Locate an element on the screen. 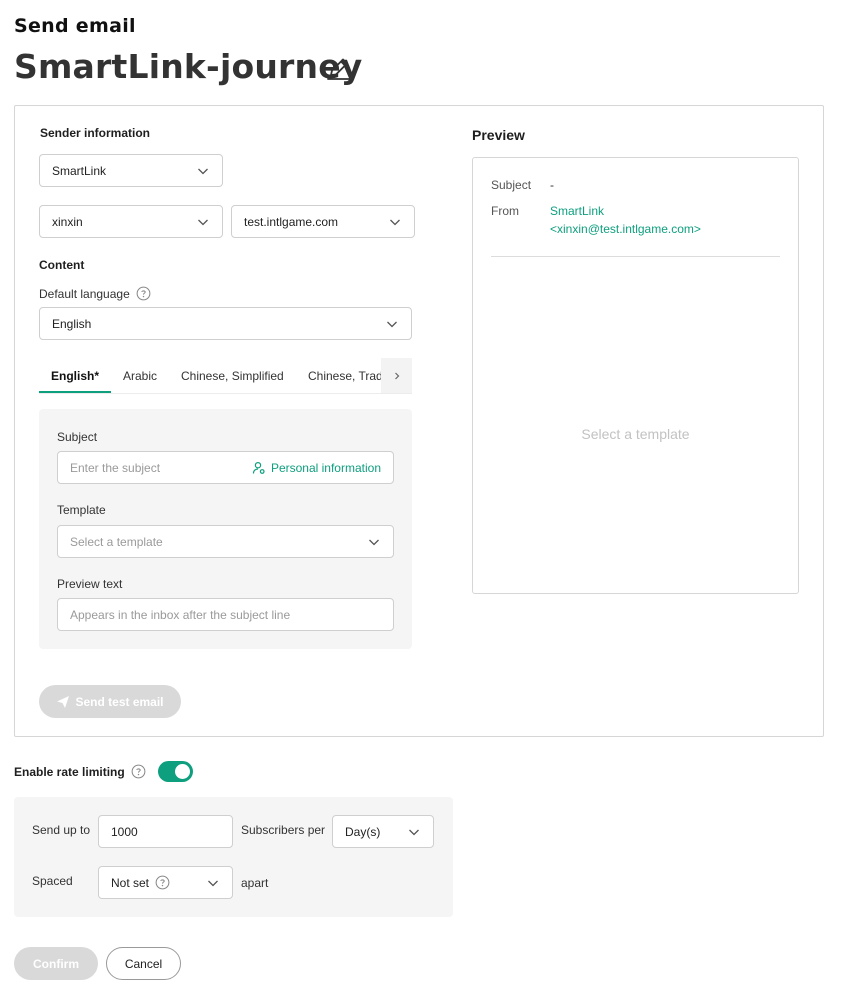 Image resolution: width=851 pixels, height=1006 pixels. rate-limiting-toggle is located at coordinates (175, 771).